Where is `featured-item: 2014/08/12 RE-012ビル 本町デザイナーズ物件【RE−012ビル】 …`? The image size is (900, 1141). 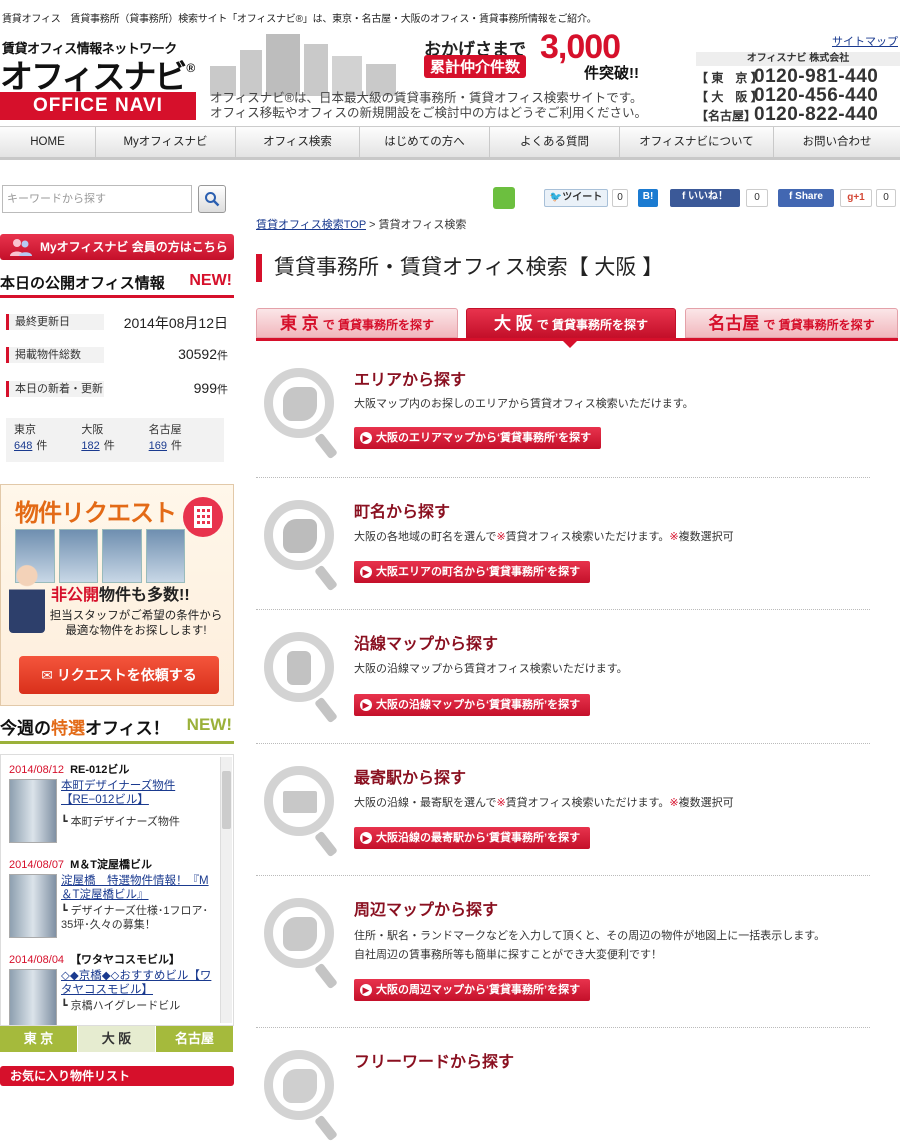 featured-item: 2014/08/12 RE-012ビル 本町デザイナーズ物件【RE−012ビル】 … is located at coordinates (112, 802).